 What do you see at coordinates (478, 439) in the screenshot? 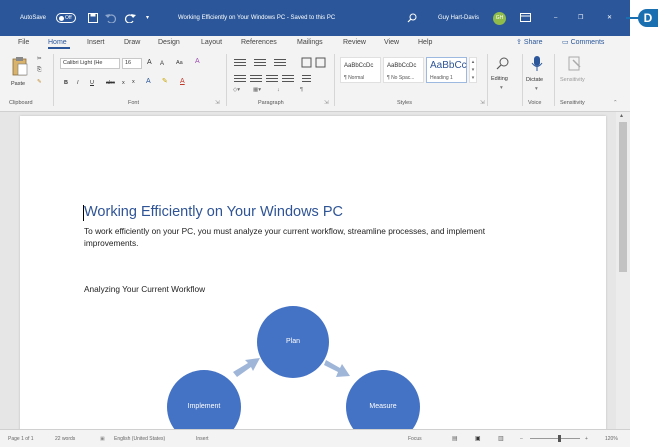
I see `print-layout-icon: ▣` at bounding box center [478, 439].